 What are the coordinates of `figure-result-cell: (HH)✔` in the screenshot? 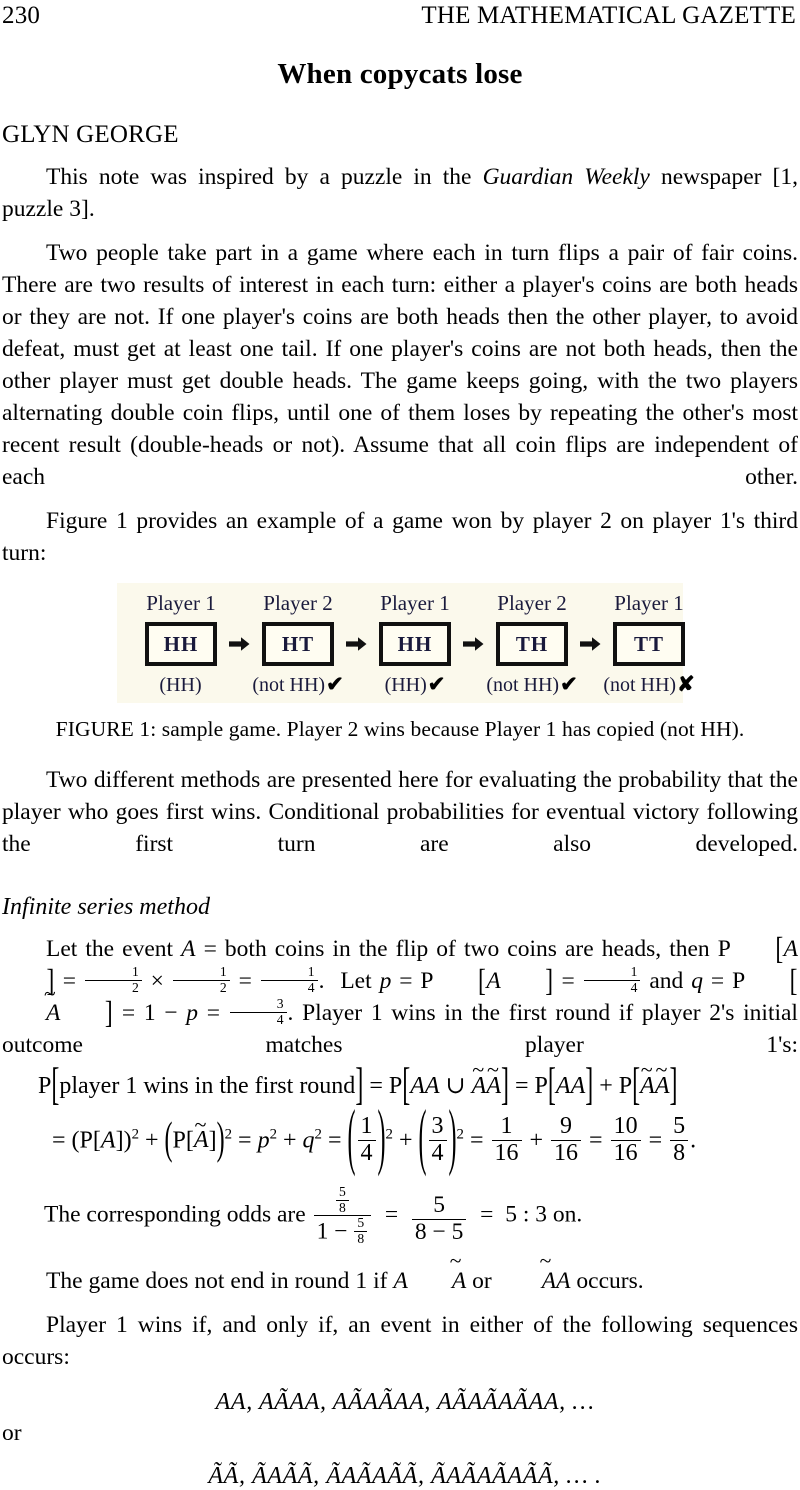 It's located at (415, 684).